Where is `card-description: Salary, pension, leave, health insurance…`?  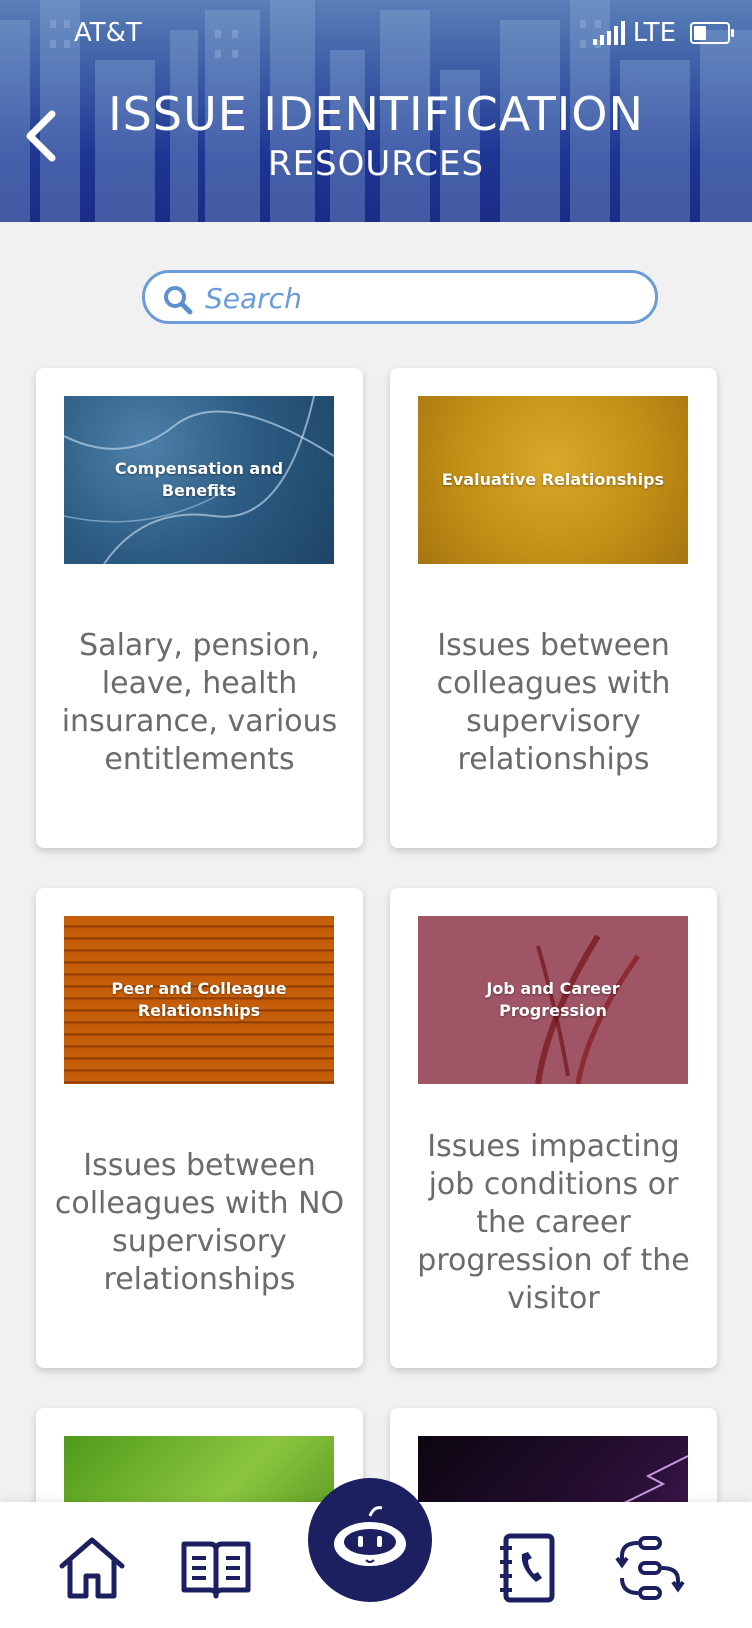 card-description: Salary, pension, leave, health insurance… is located at coordinates (199, 702).